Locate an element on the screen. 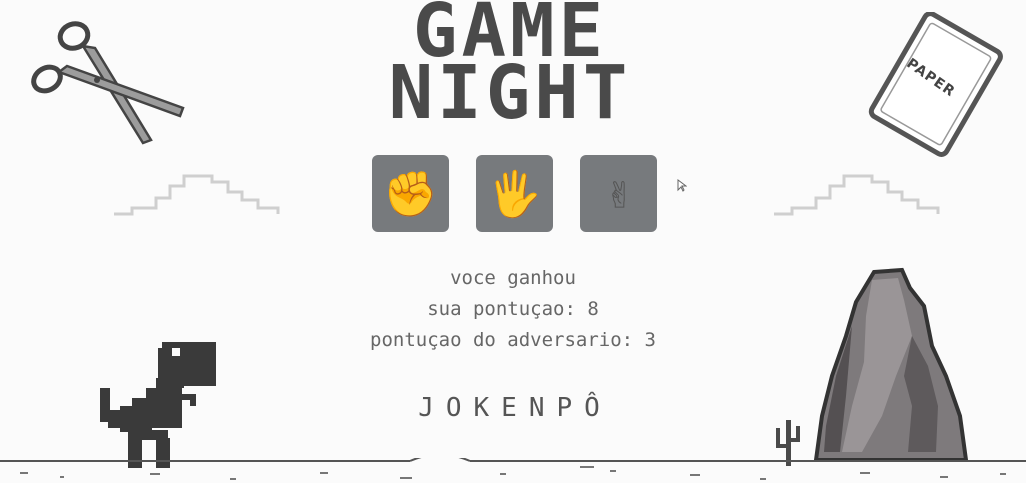 This screenshot has height=483, width=1026. rock-button: ✊ is located at coordinates (410, 193).